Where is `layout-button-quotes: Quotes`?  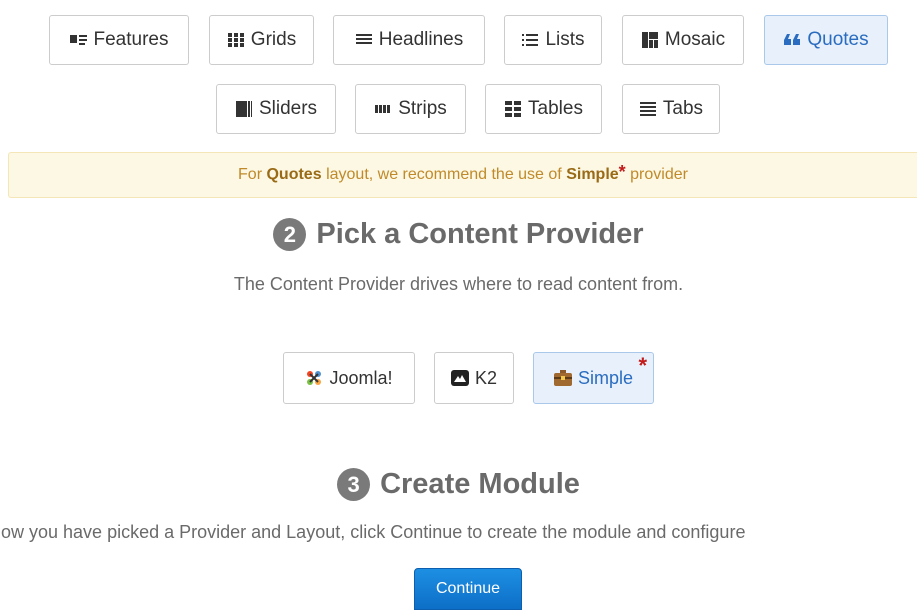 layout-button-quotes: Quotes is located at coordinates (826, 40).